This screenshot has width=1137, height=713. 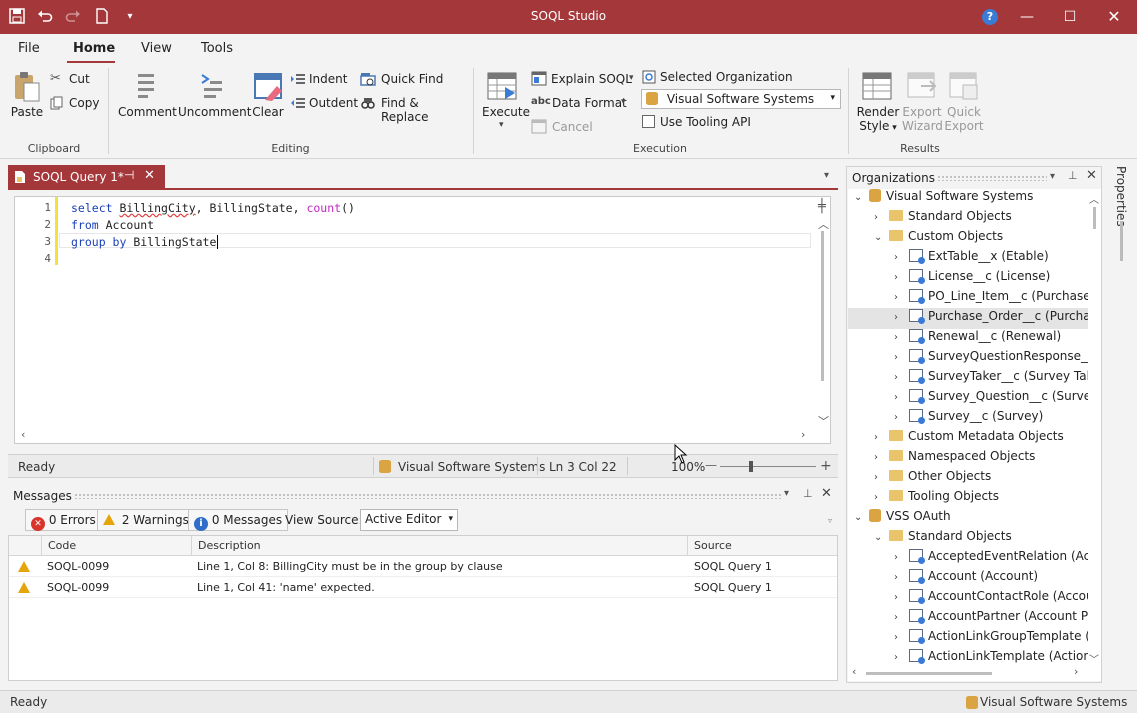 What do you see at coordinates (991, 599) in the screenshot?
I see `tree-node-object: ›AccountContactRole (Account` at bounding box center [991, 599].